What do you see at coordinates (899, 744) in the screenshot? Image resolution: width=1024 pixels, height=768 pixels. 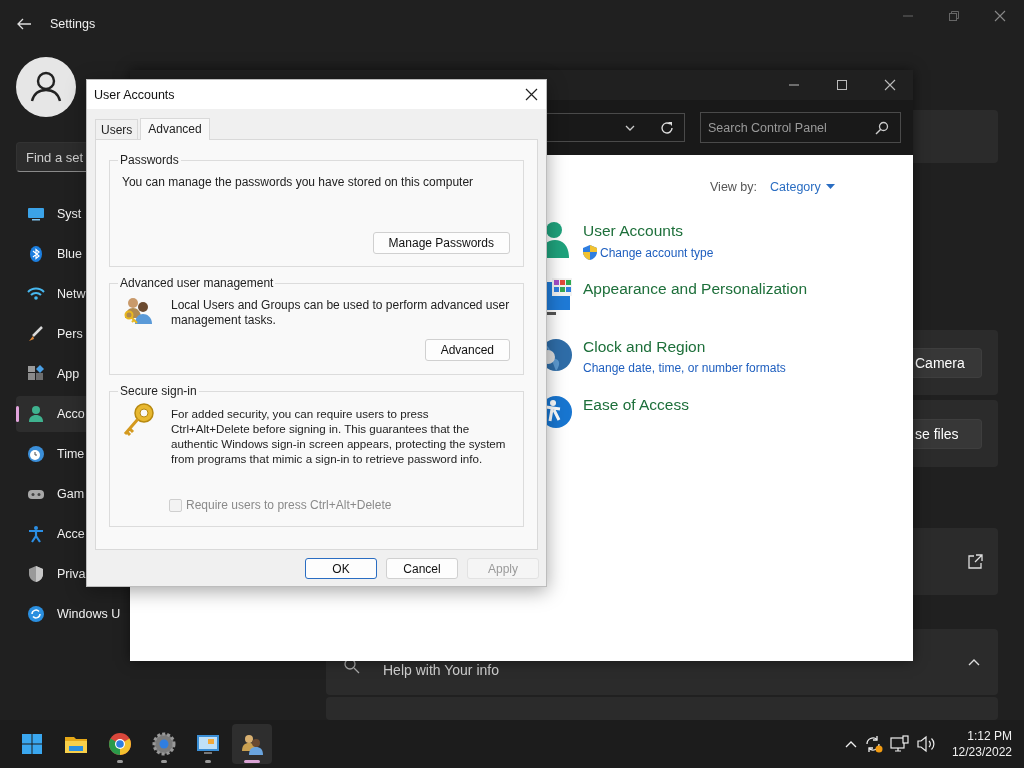 I see `network-icon` at bounding box center [899, 744].